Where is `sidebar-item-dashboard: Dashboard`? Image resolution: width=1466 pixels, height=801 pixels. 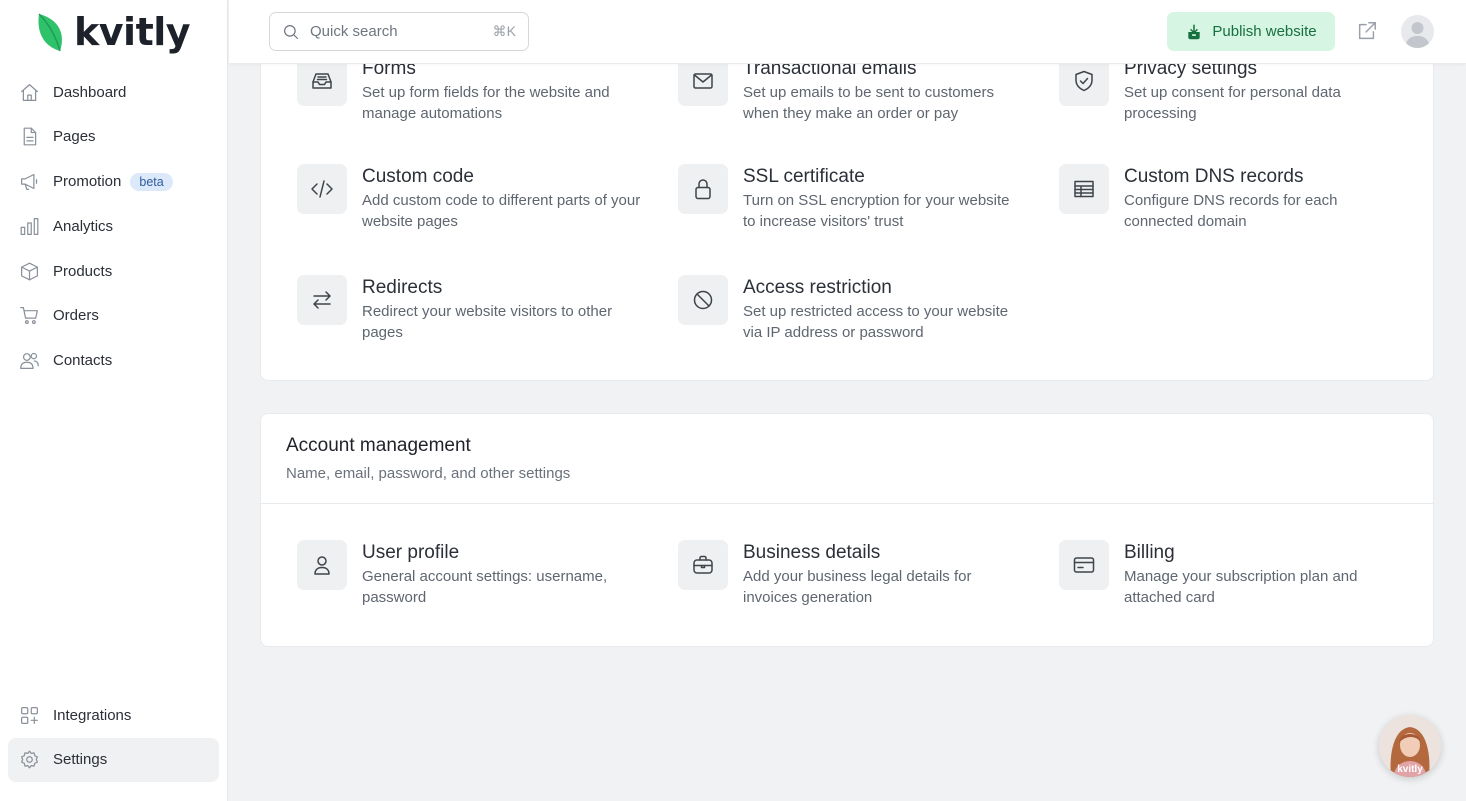
sidebar-item-dashboard: Dashboard is located at coordinates (113, 92).